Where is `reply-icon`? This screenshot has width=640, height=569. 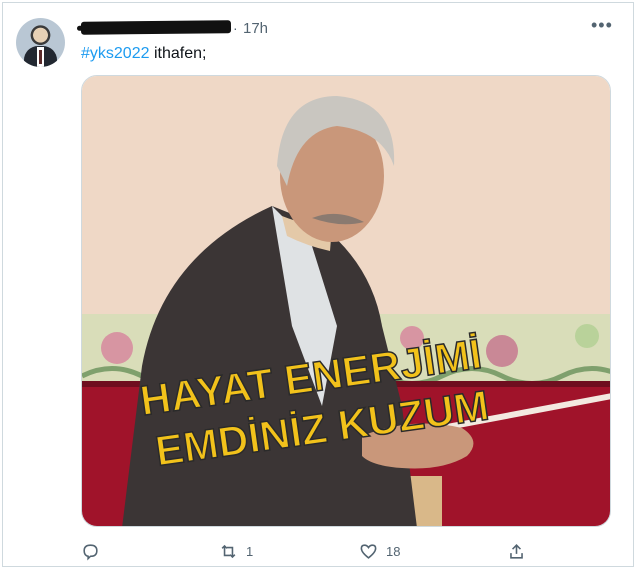 reply-icon is located at coordinates (90, 552).